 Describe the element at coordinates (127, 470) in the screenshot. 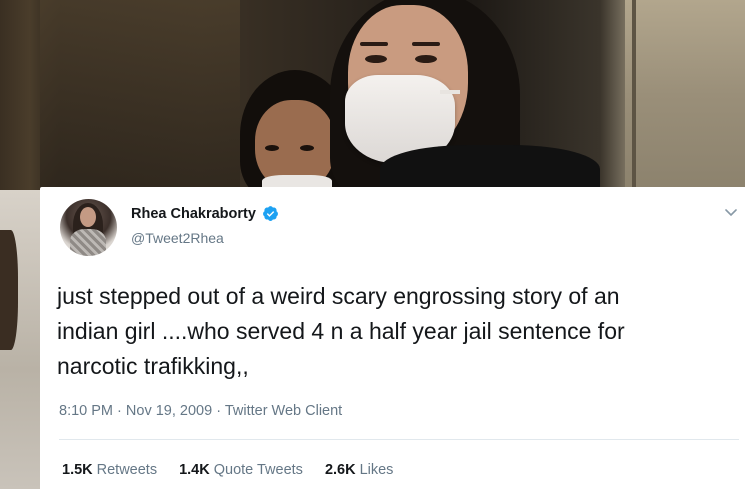

I see `retweets-label: Retweets` at that location.